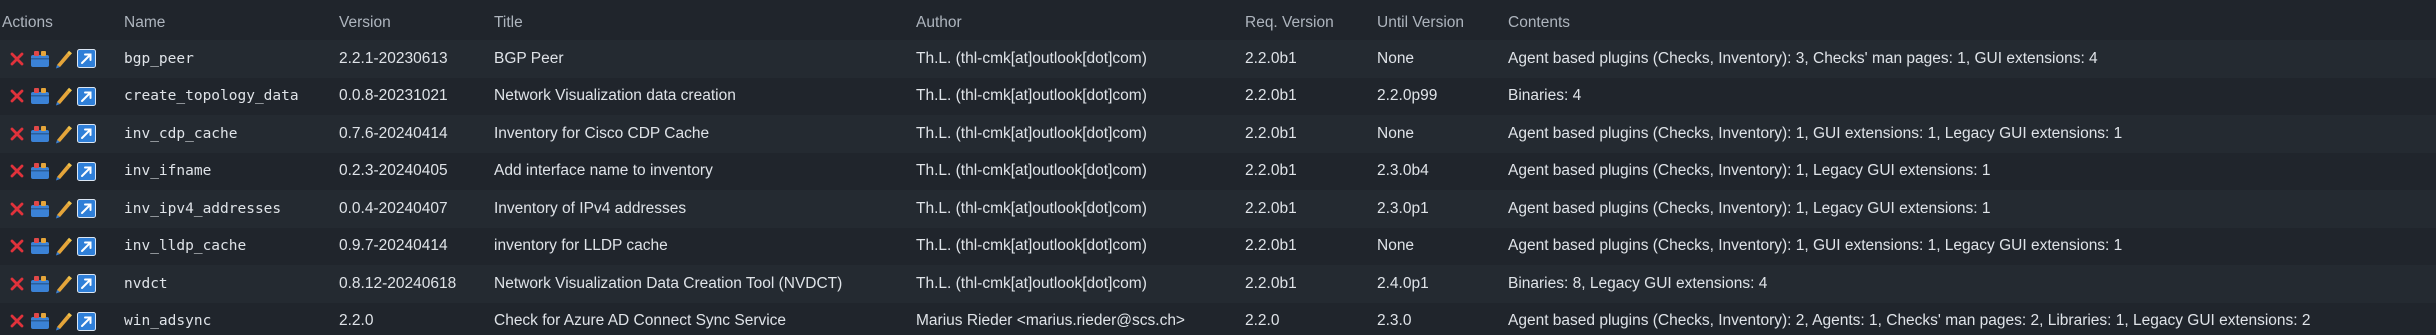  What do you see at coordinates (356, 321) in the screenshot?
I see `package-version: 2.2.0` at bounding box center [356, 321].